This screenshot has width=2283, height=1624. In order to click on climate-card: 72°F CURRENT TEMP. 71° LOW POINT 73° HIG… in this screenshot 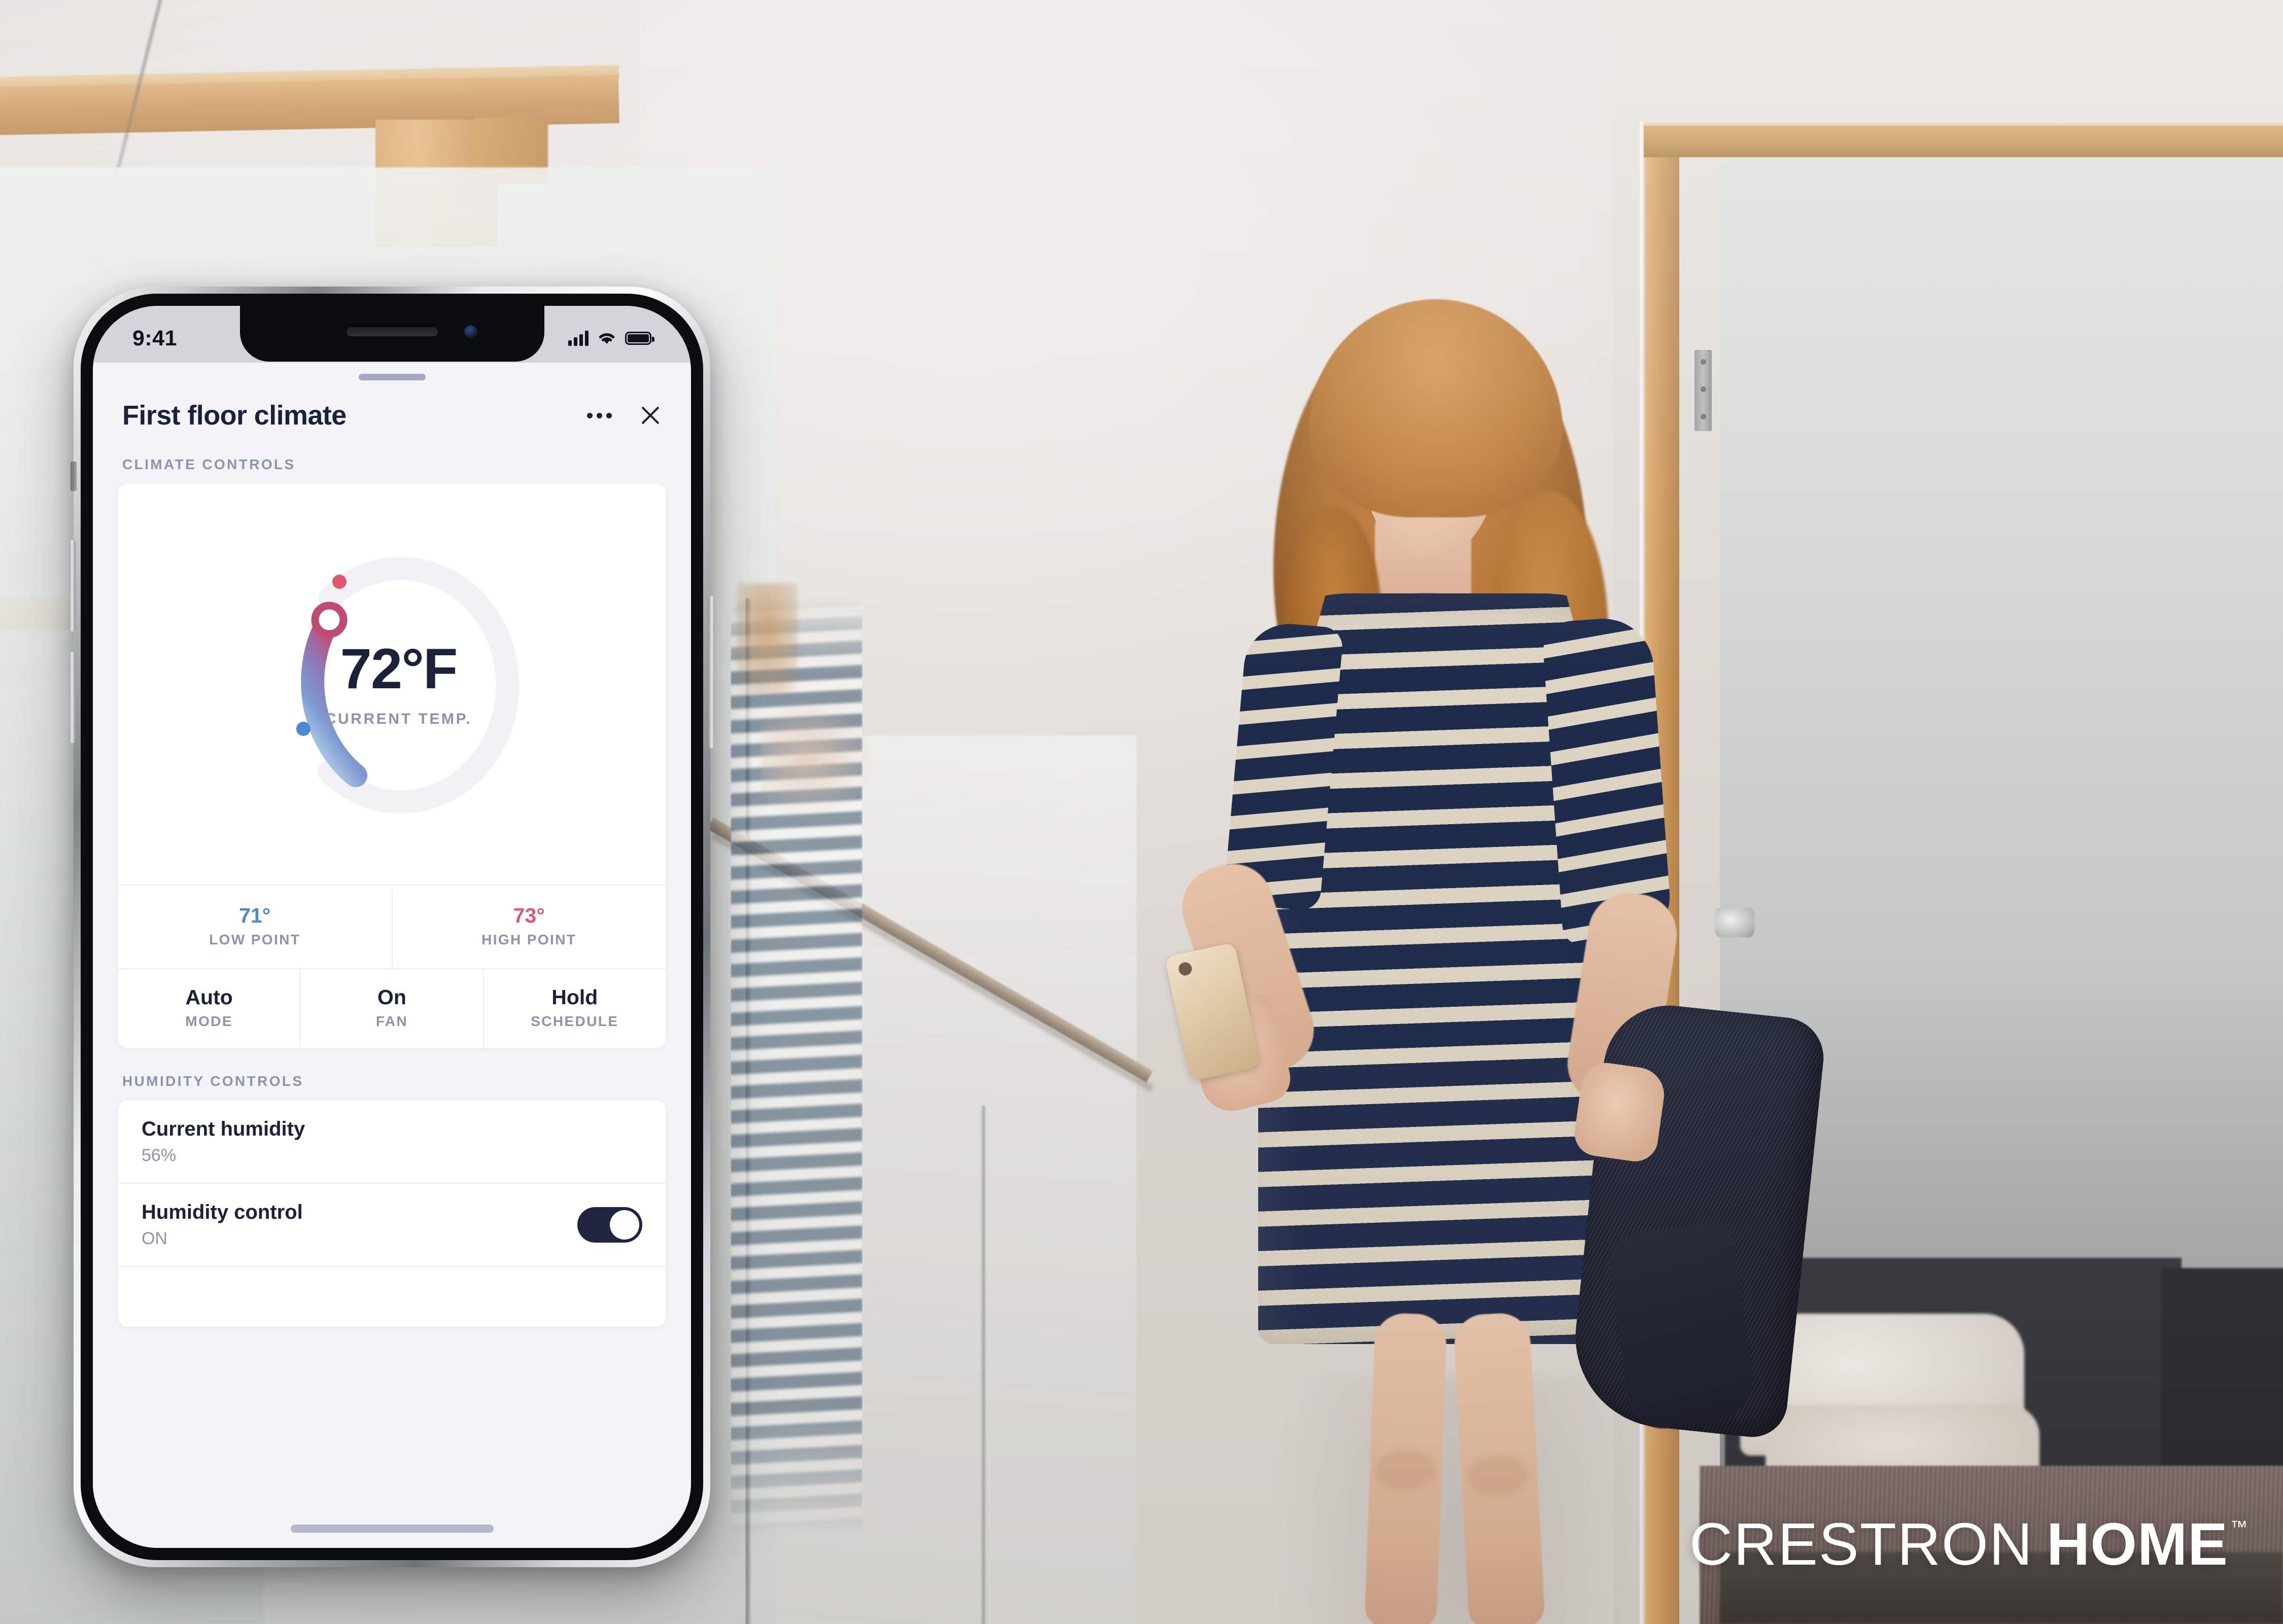, I will do `click(392, 766)`.